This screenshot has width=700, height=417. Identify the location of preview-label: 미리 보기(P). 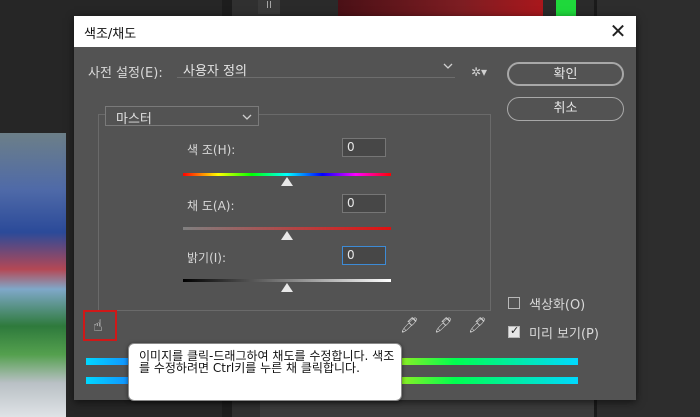
(564, 334).